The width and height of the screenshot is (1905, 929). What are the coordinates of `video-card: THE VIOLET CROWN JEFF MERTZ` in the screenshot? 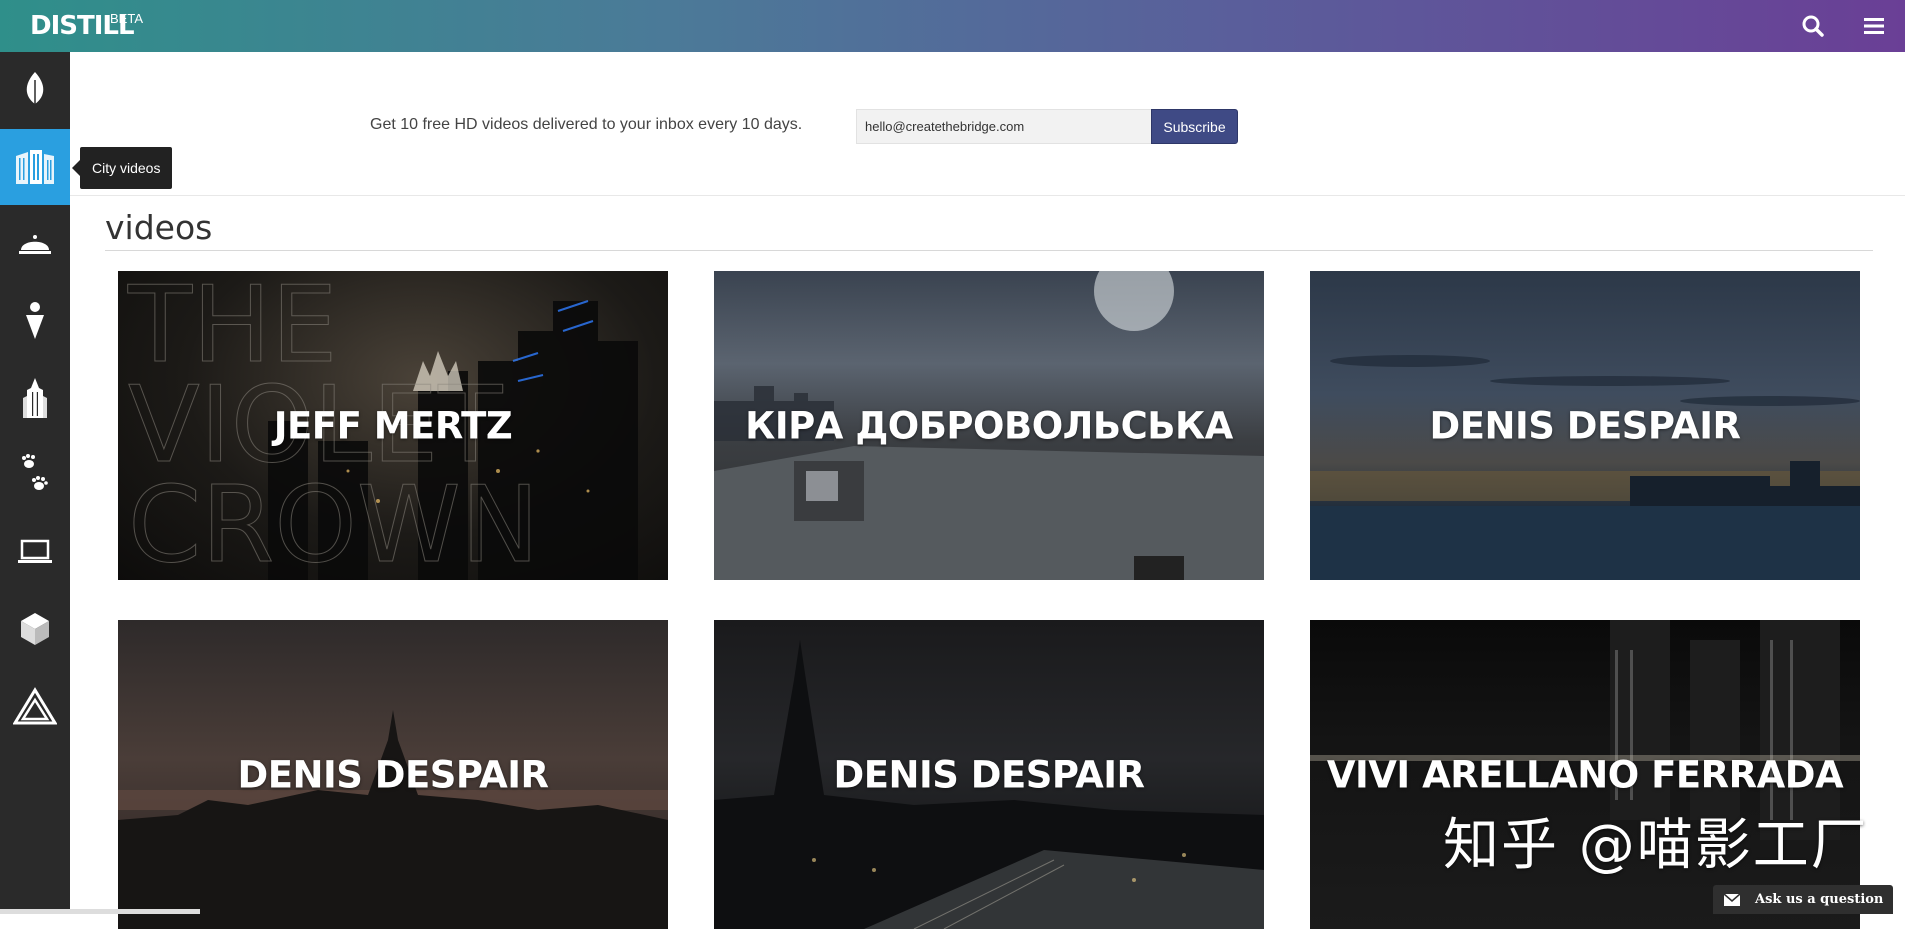 It's located at (393, 425).